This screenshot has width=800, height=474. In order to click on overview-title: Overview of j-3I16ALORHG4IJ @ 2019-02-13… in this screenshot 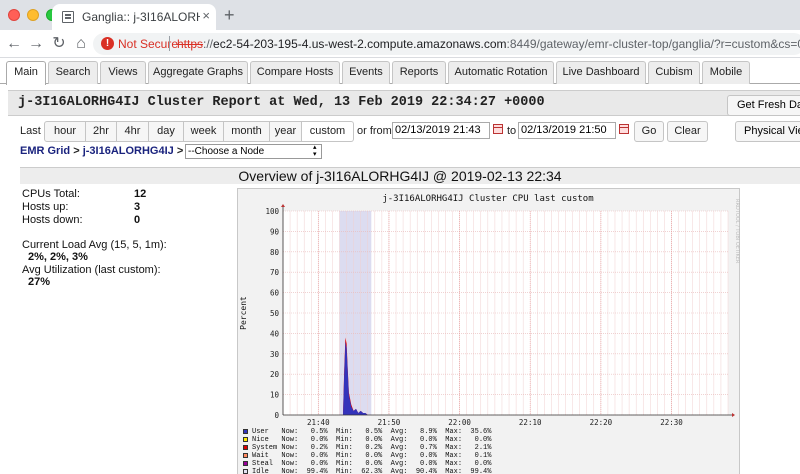, I will do `click(400, 176)`.